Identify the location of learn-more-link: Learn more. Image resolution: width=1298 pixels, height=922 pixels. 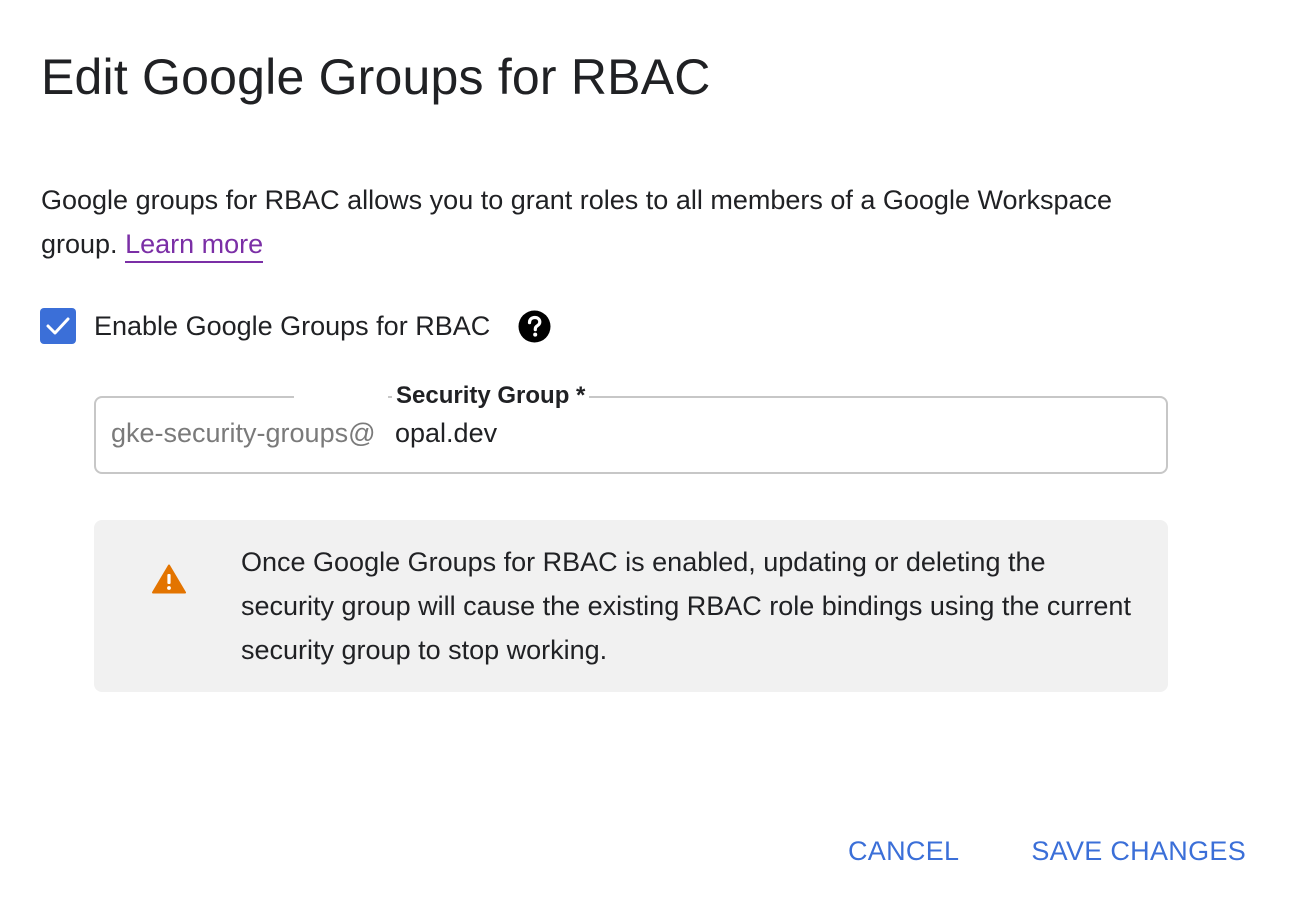
(194, 246).